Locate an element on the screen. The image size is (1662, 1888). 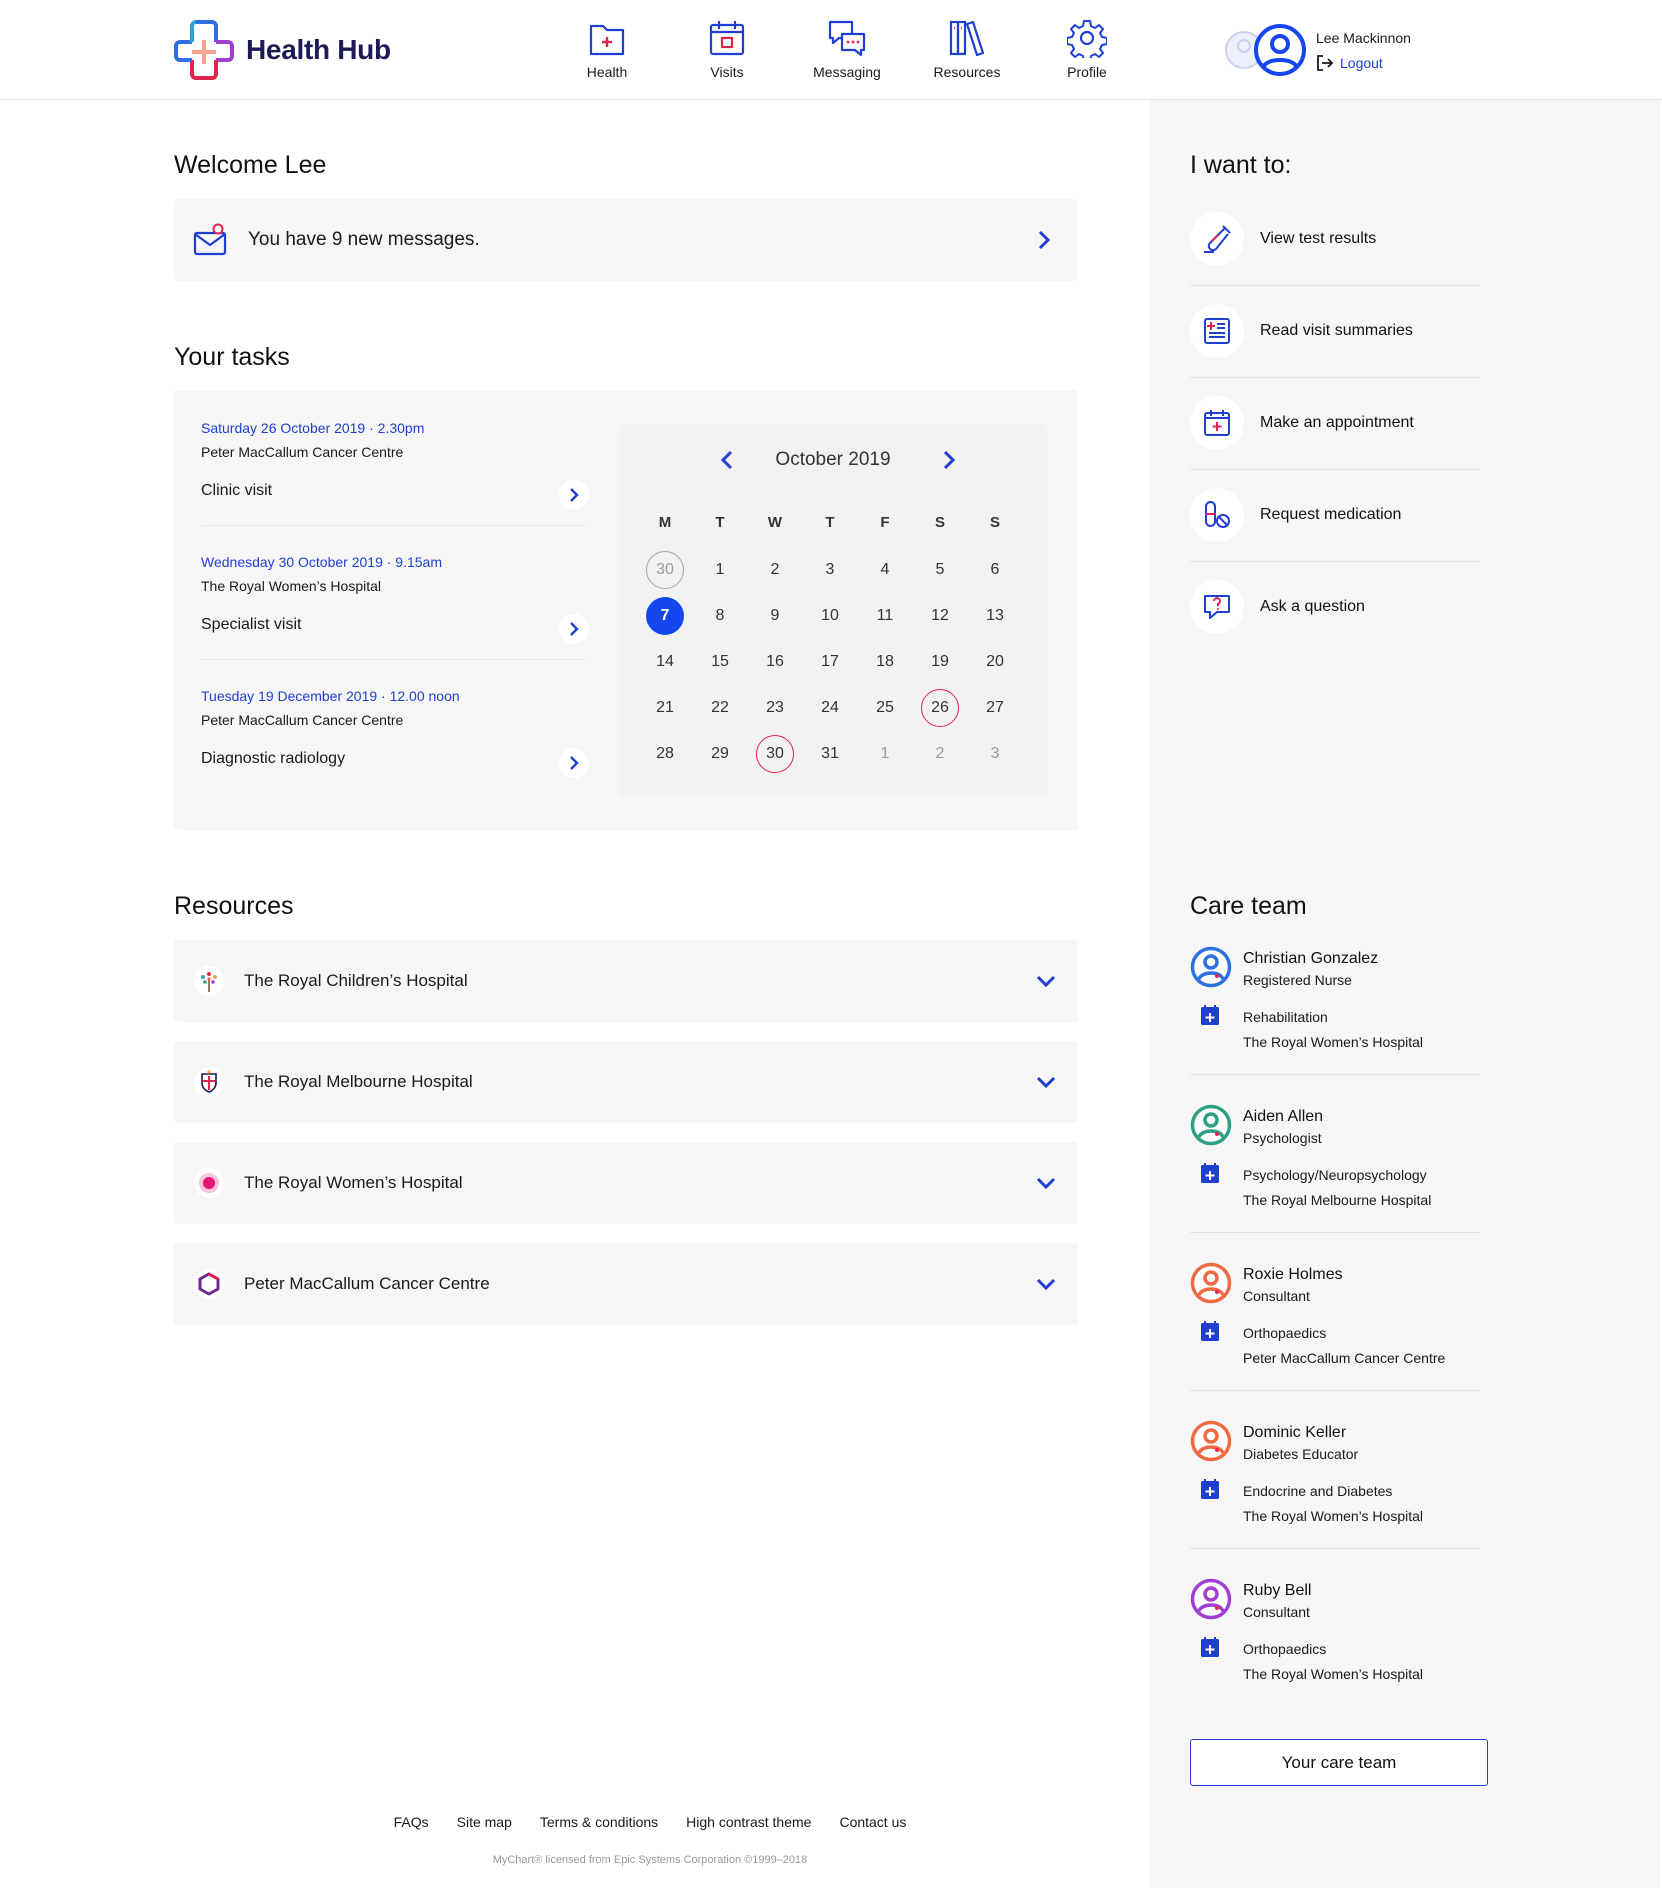
calendar-day: 22 is located at coordinates (720, 708).